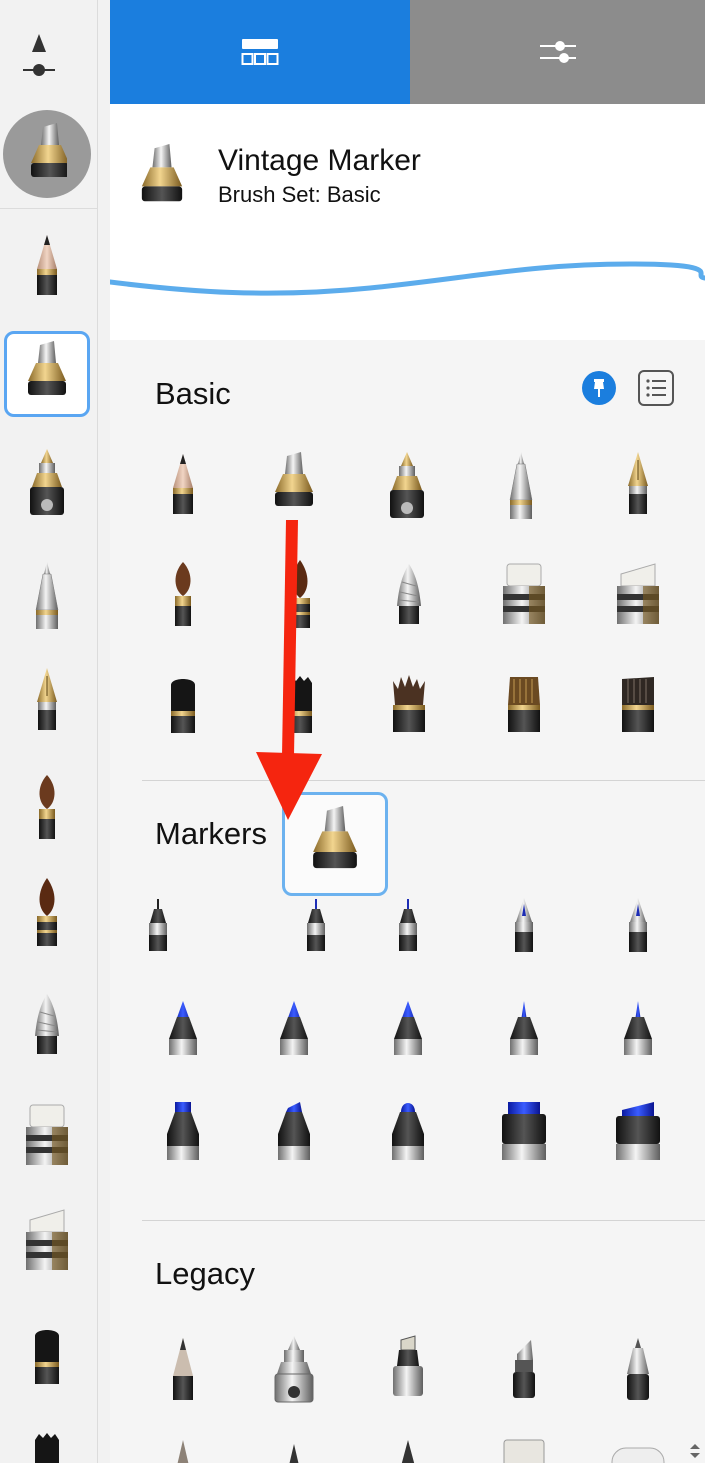 The width and height of the screenshot is (705, 1463). I want to click on brush-airbrush, so click(407, 485).